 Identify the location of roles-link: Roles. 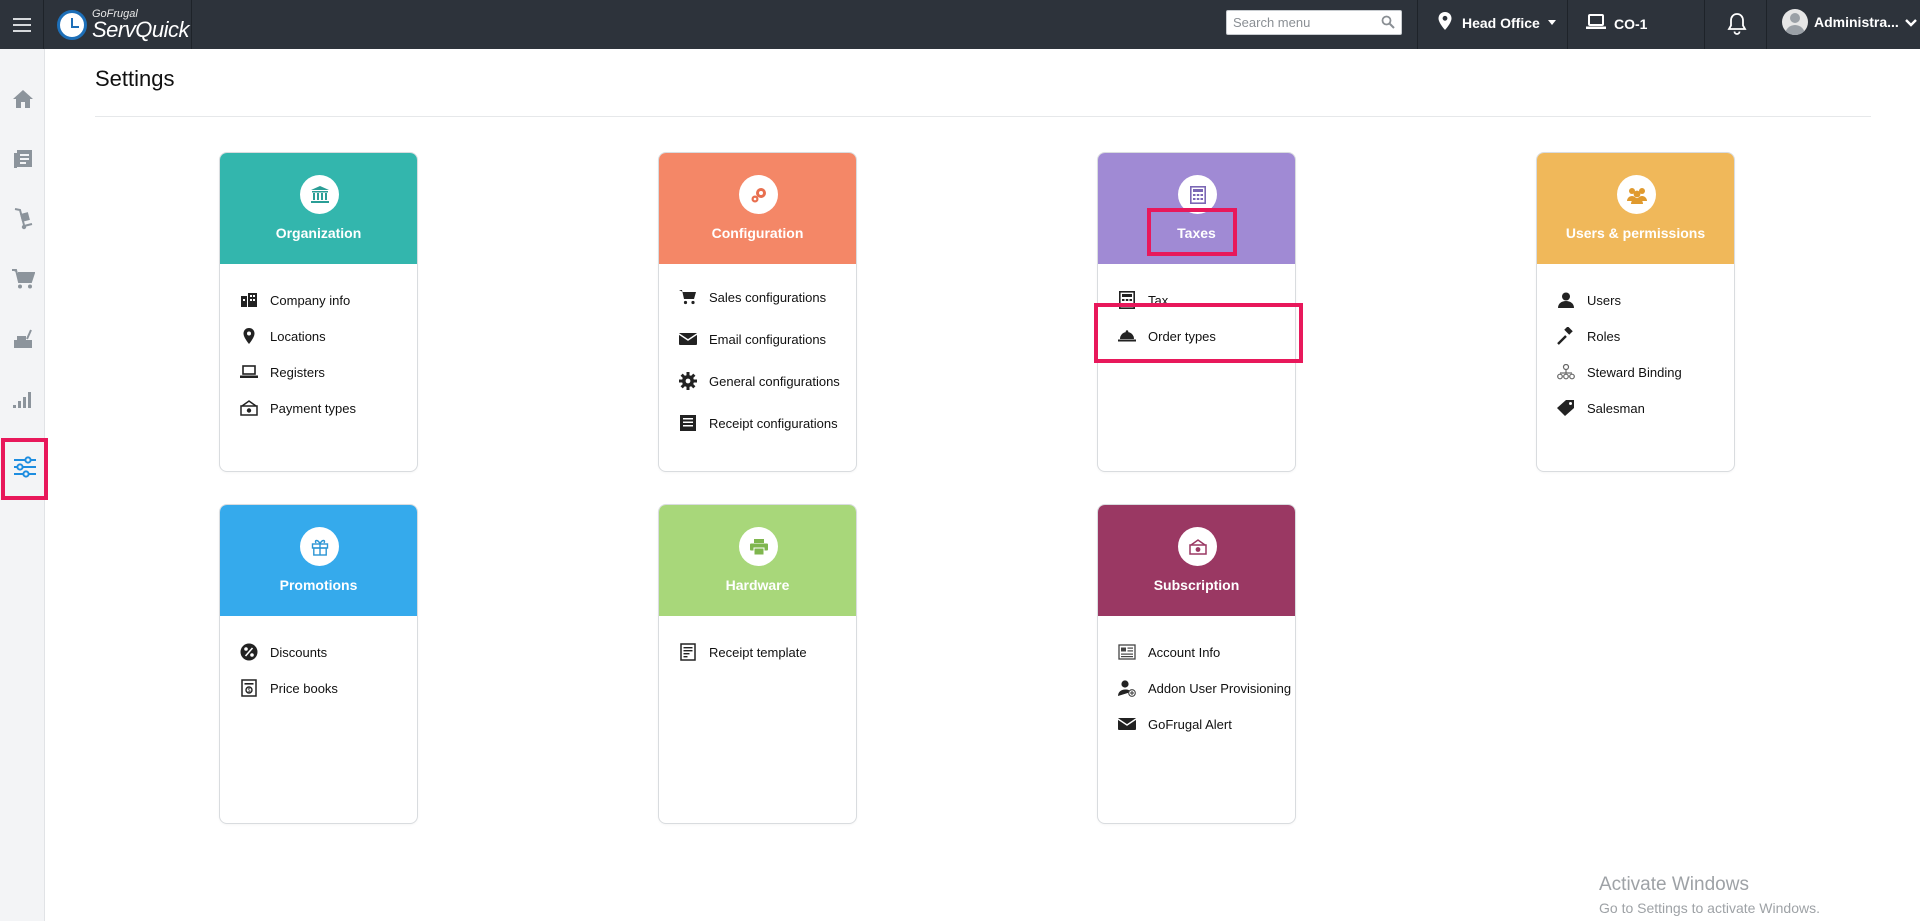
(1635, 336).